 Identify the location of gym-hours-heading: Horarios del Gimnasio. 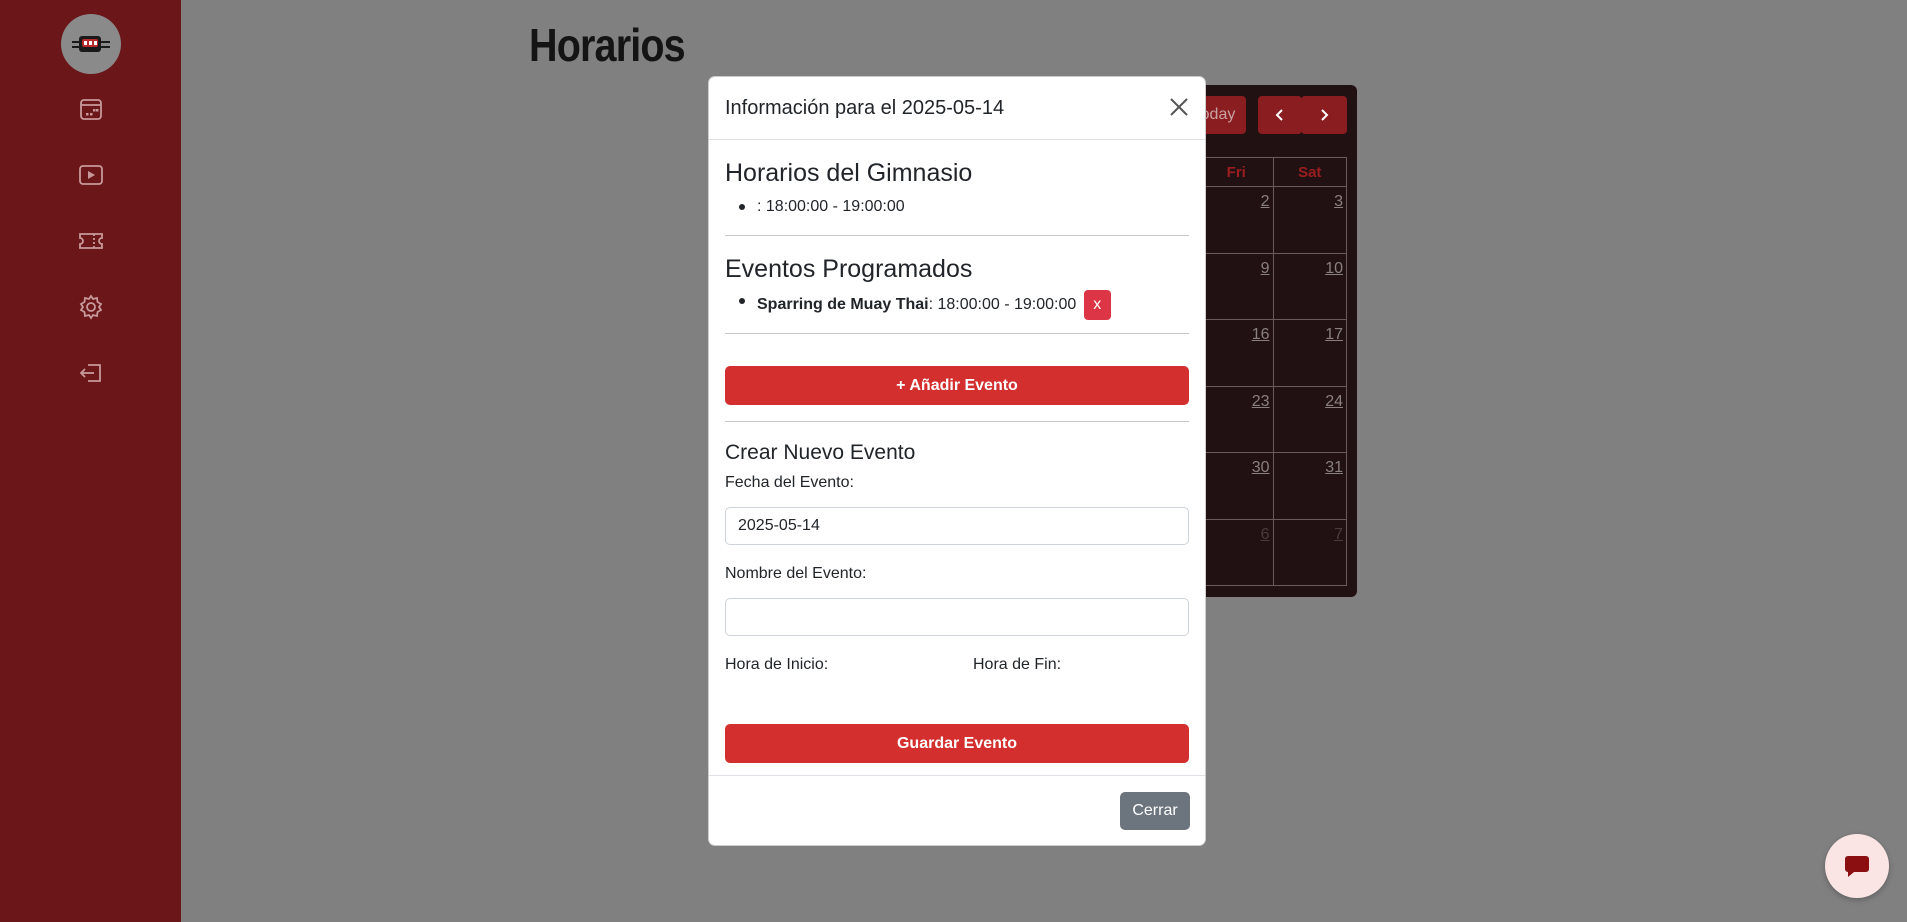
(849, 173).